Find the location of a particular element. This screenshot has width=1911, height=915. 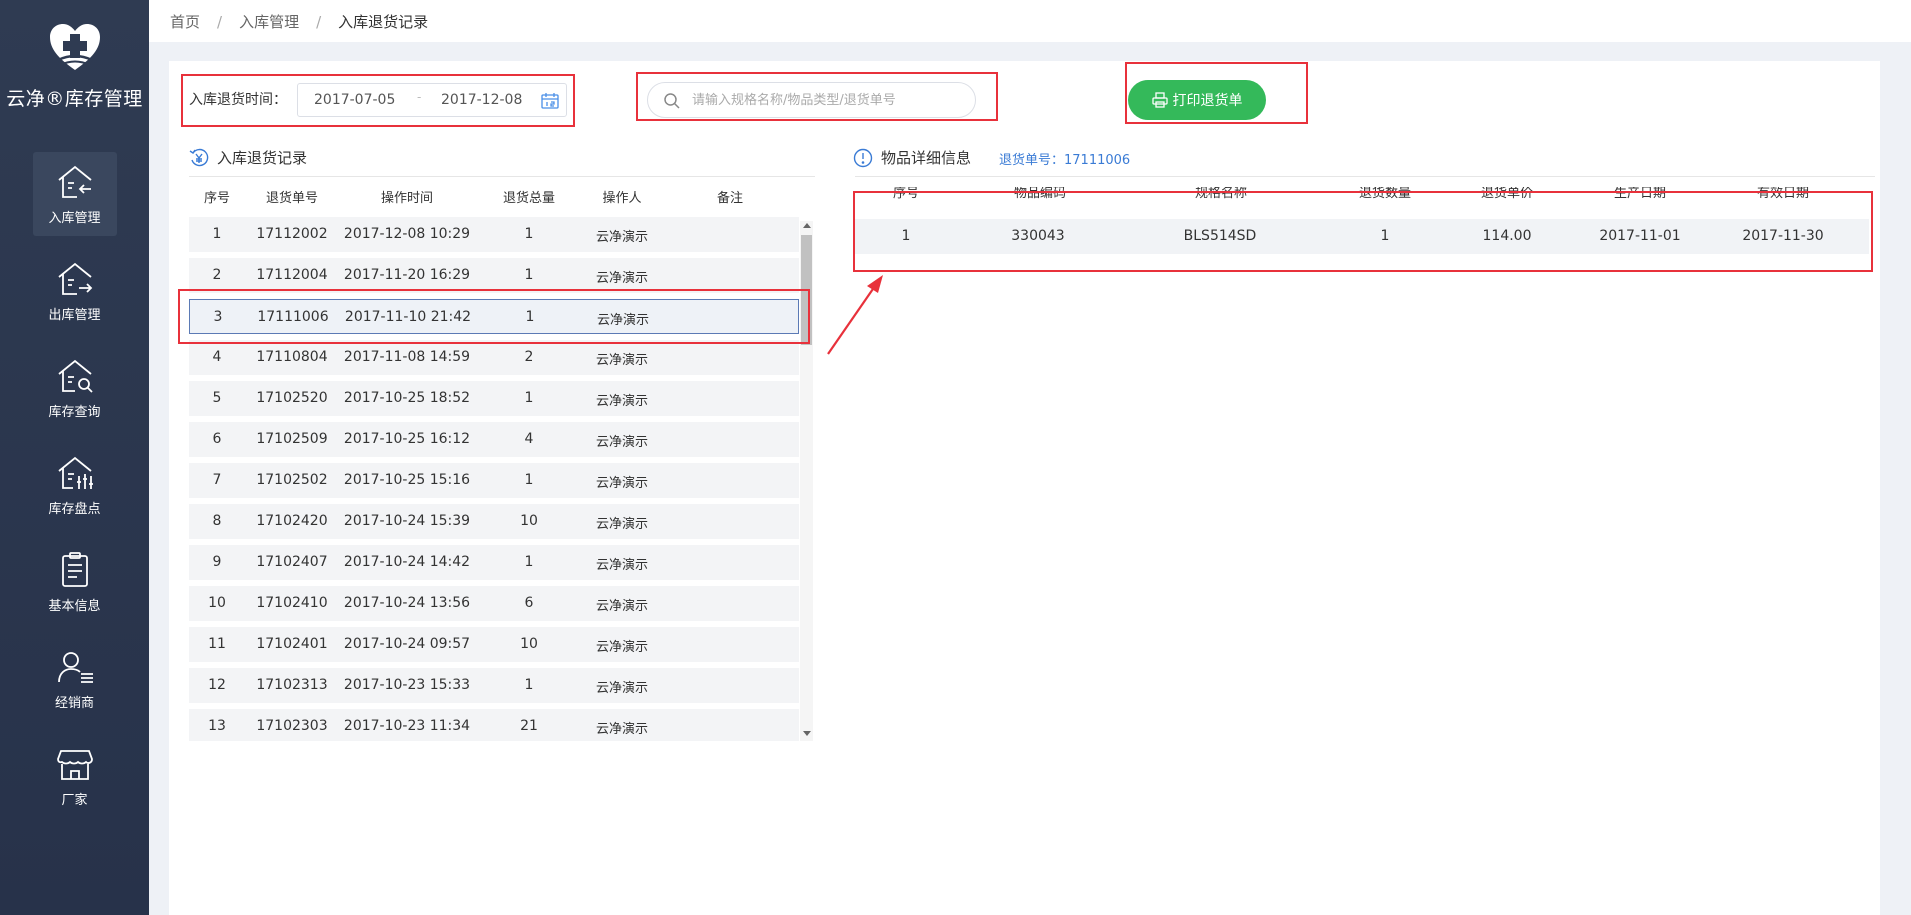

calendar-icon is located at coordinates (550, 100).